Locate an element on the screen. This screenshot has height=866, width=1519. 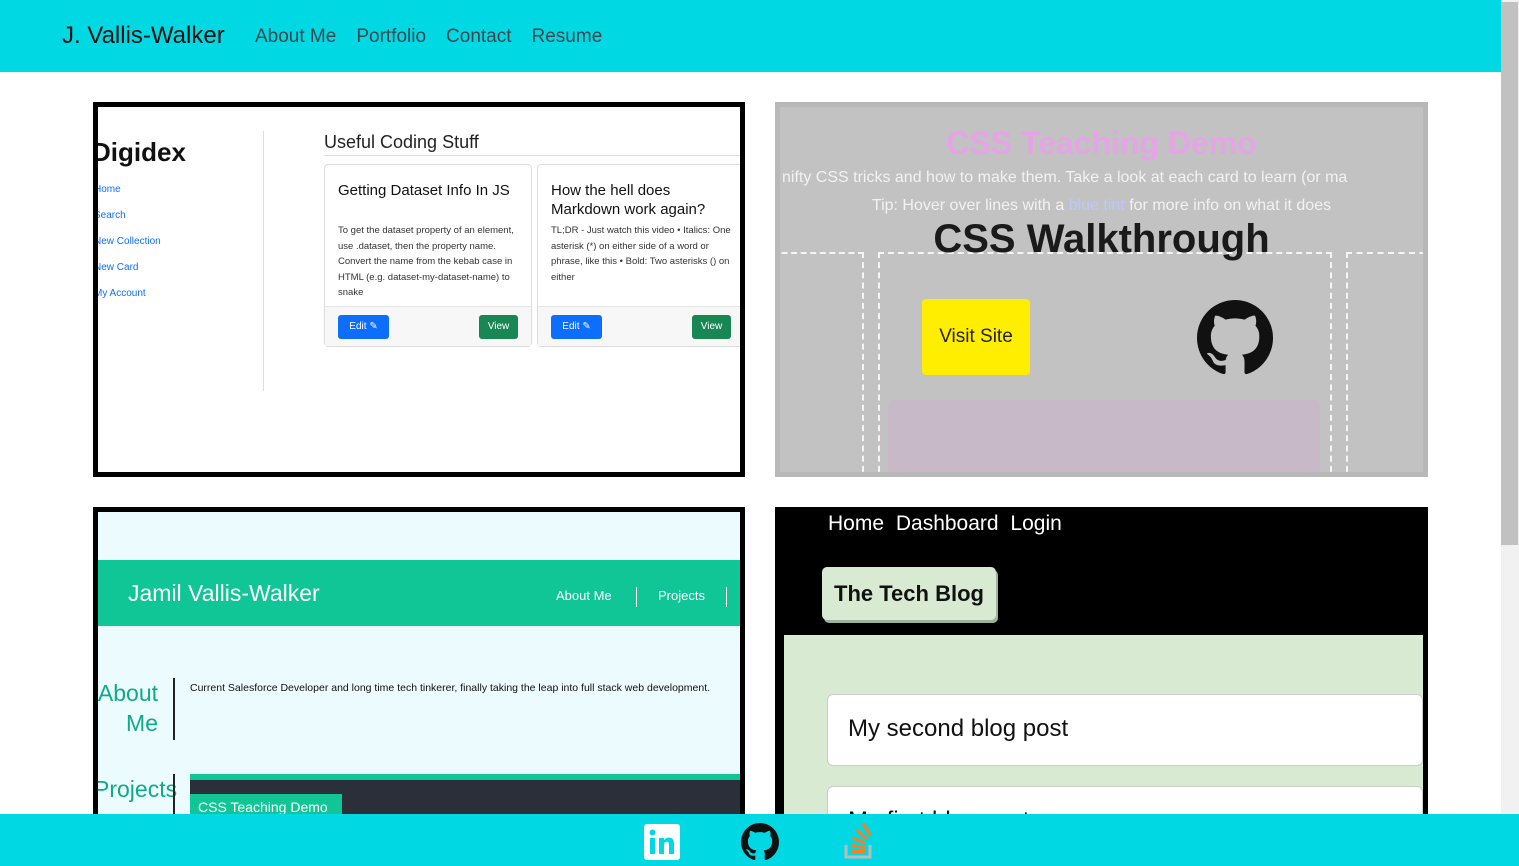
digidex-nav-account: My Account is located at coordinates (120, 293).